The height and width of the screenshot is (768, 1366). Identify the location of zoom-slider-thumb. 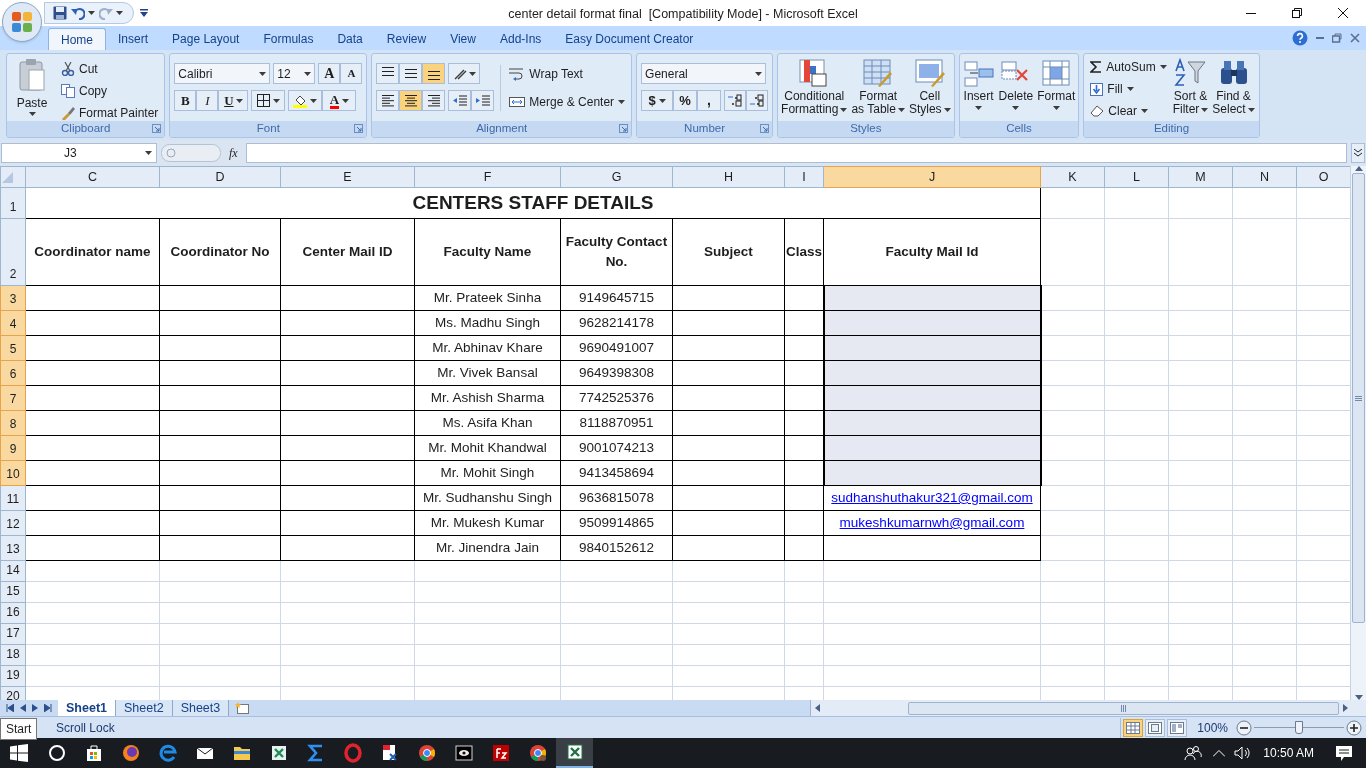
(1299, 727).